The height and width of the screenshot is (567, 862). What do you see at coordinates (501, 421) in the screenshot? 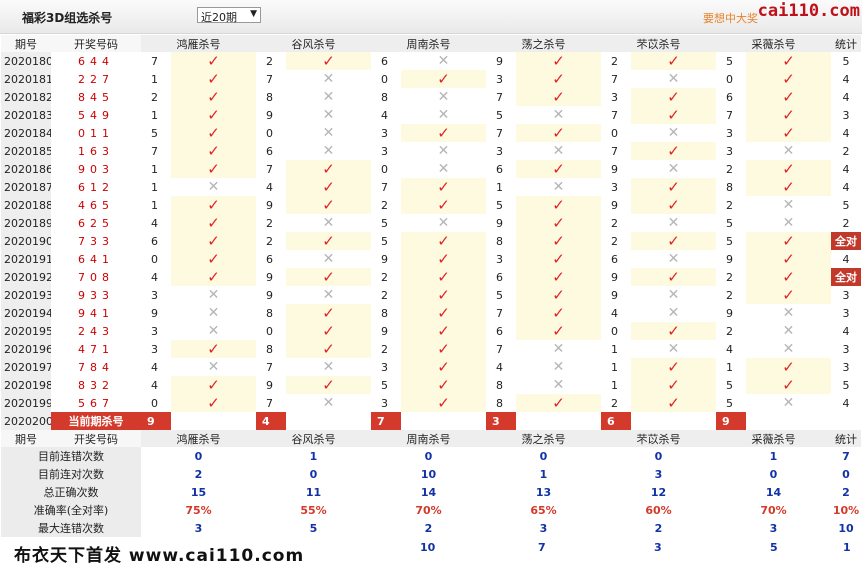
I see `current-kill-number: 3` at bounding box center [501, 421].